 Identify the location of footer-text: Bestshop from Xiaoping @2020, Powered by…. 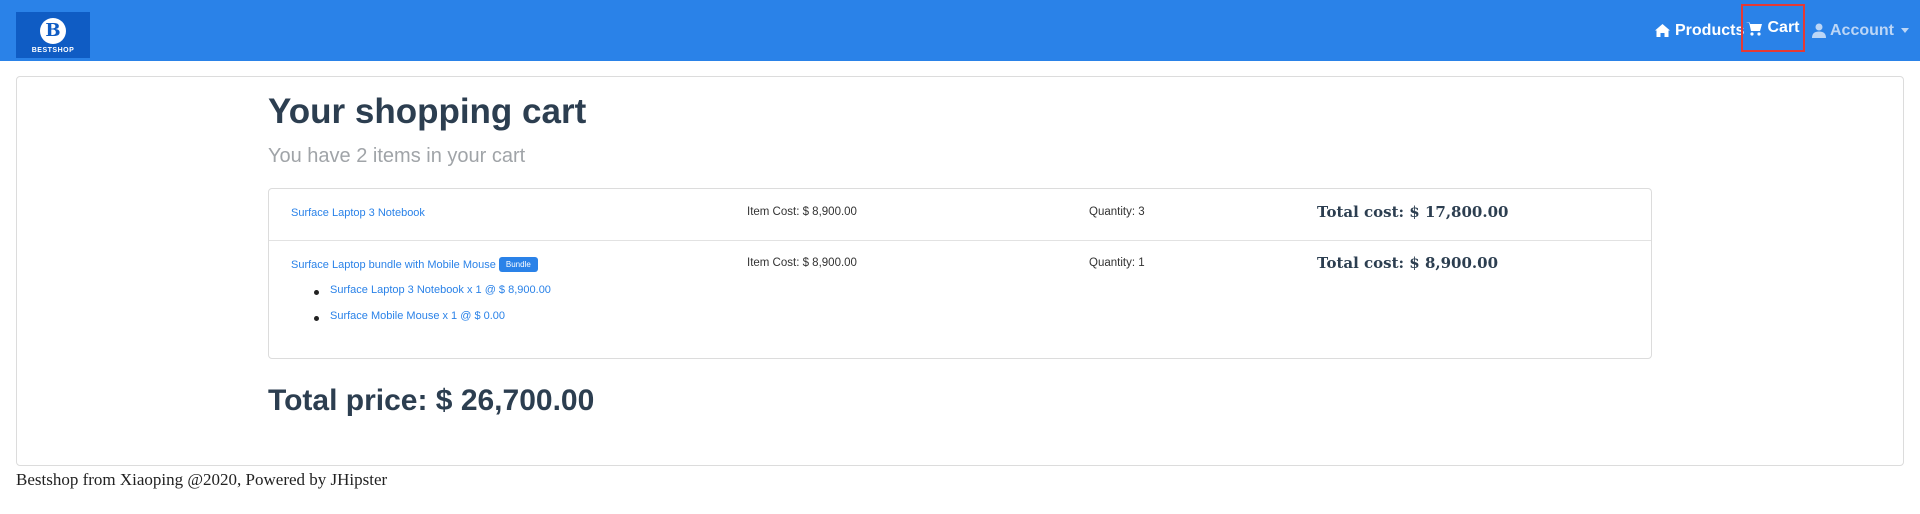
(202, 479).